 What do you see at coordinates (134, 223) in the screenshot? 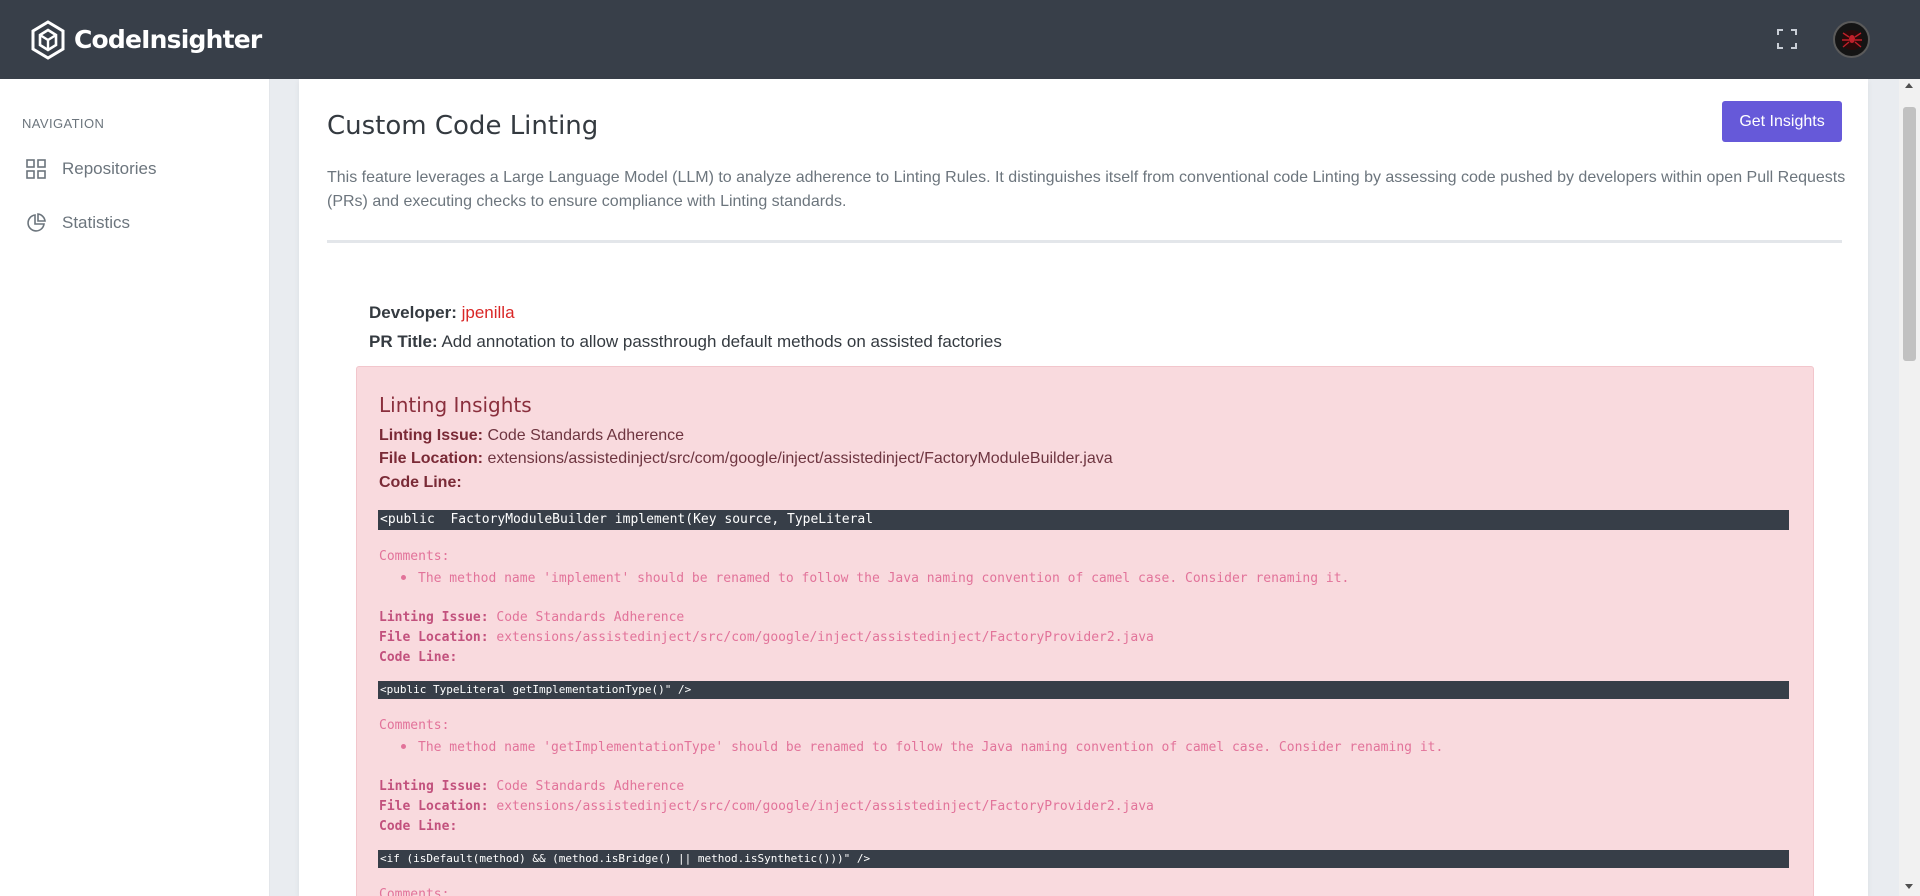
I see `sidebar-item-statistics: Statistics` at bounding box center [134, 223].